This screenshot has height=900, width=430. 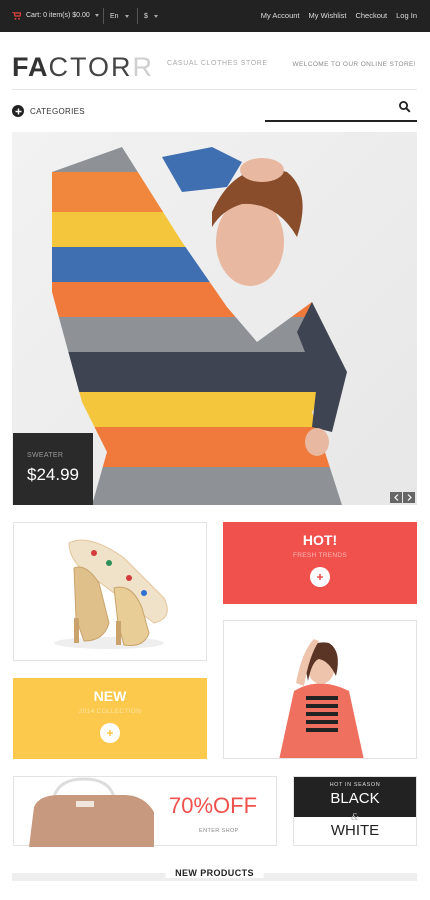 I want to click on new-title: NEW, so click(x=110, y=696).